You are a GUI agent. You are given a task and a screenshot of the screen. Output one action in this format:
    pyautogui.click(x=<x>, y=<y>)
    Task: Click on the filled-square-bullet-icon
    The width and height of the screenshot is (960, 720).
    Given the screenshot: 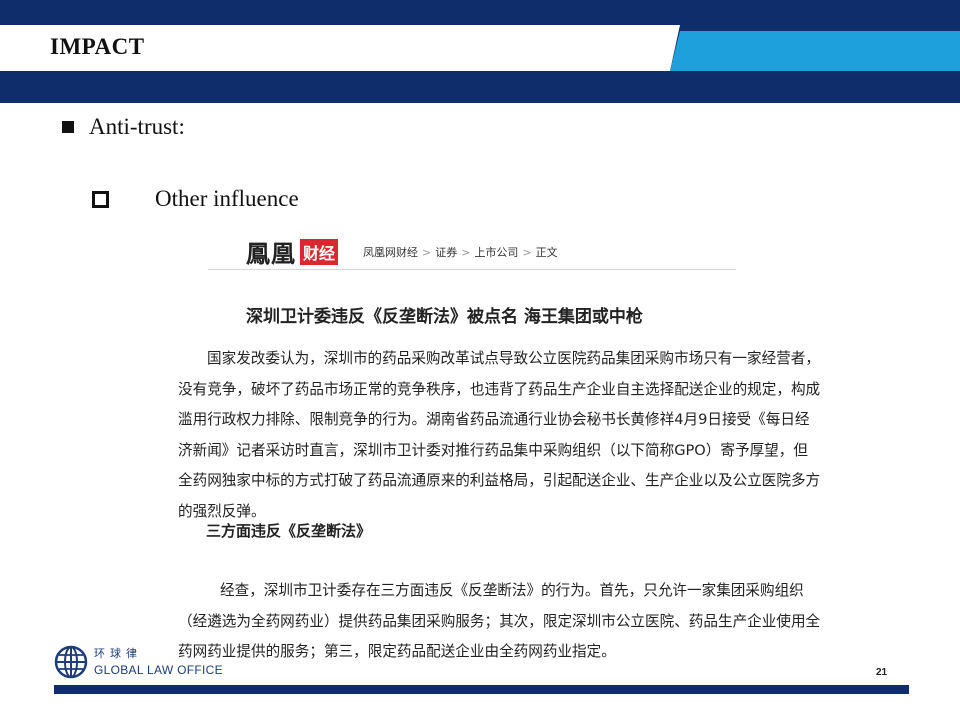 What is the action you would take?
    pyautogui.click(x=68, y=127)
    